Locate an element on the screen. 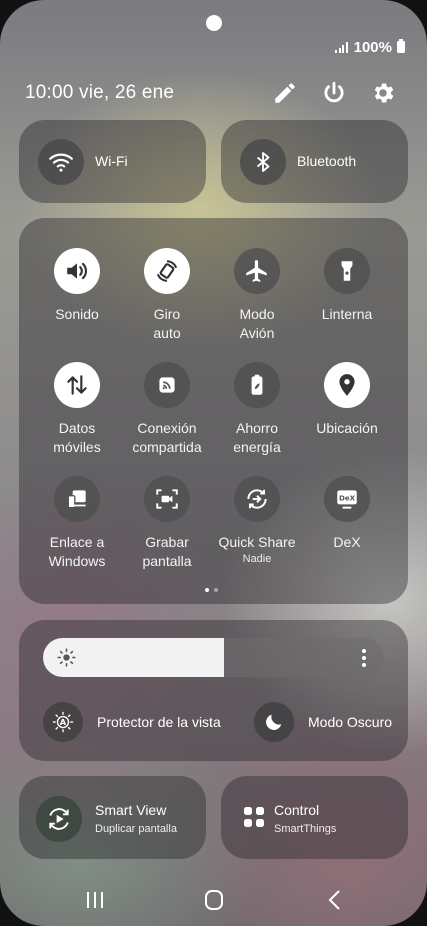 The width and height of the screenshot is (427, 926). tile-label: Modo Avión is located at coordinates (257, 324).